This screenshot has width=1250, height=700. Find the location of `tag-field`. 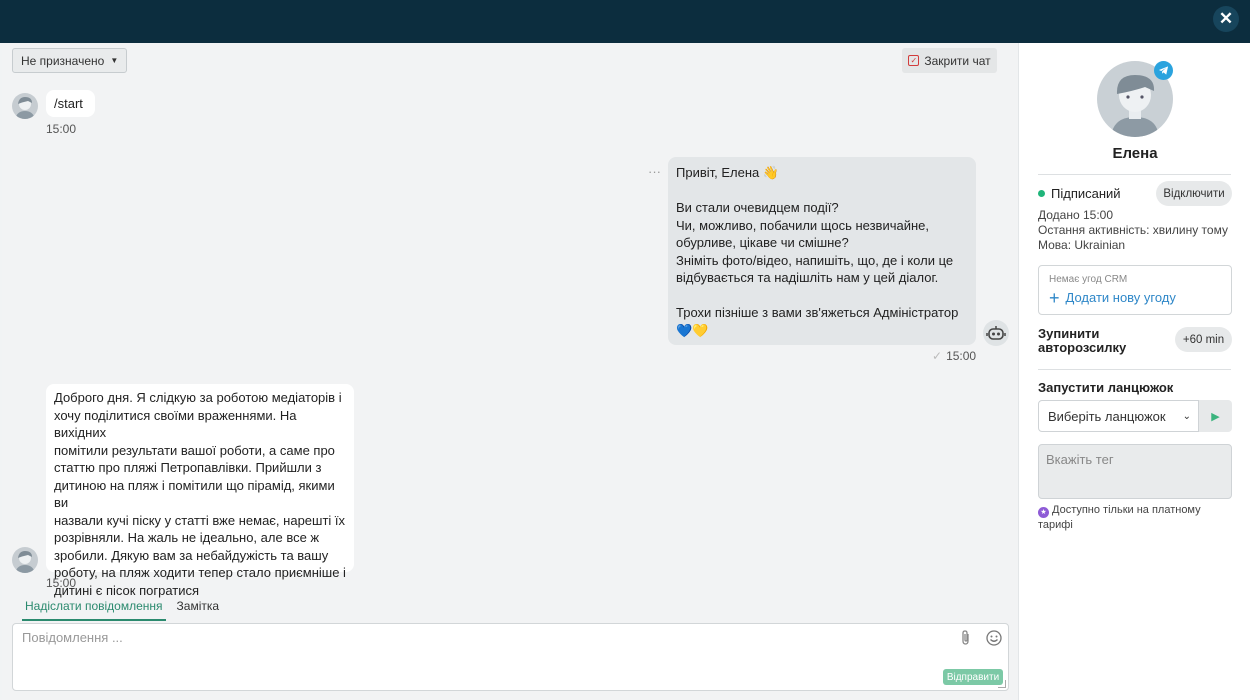

tag-field is located at coordinates (1135, 471).